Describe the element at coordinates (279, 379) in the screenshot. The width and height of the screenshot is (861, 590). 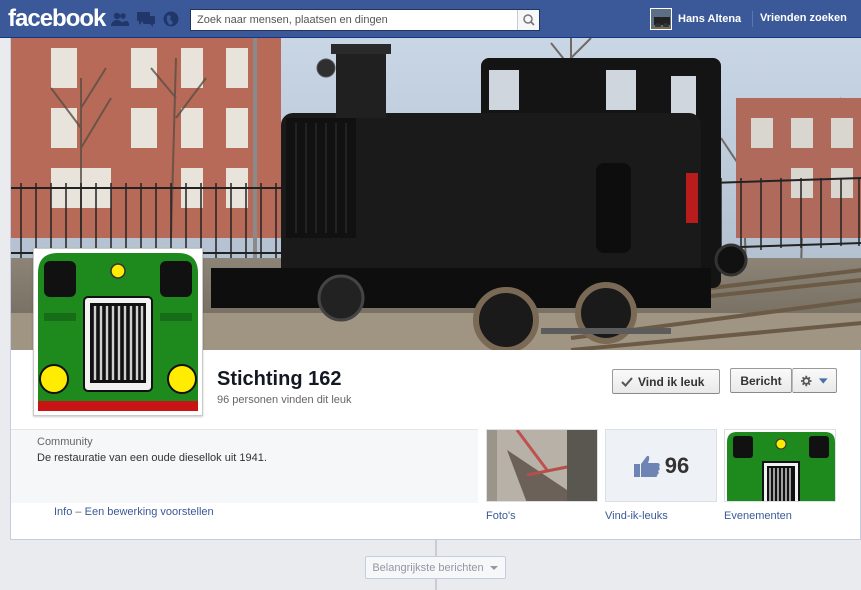
I see `page-title: Stichting 162` at that location.